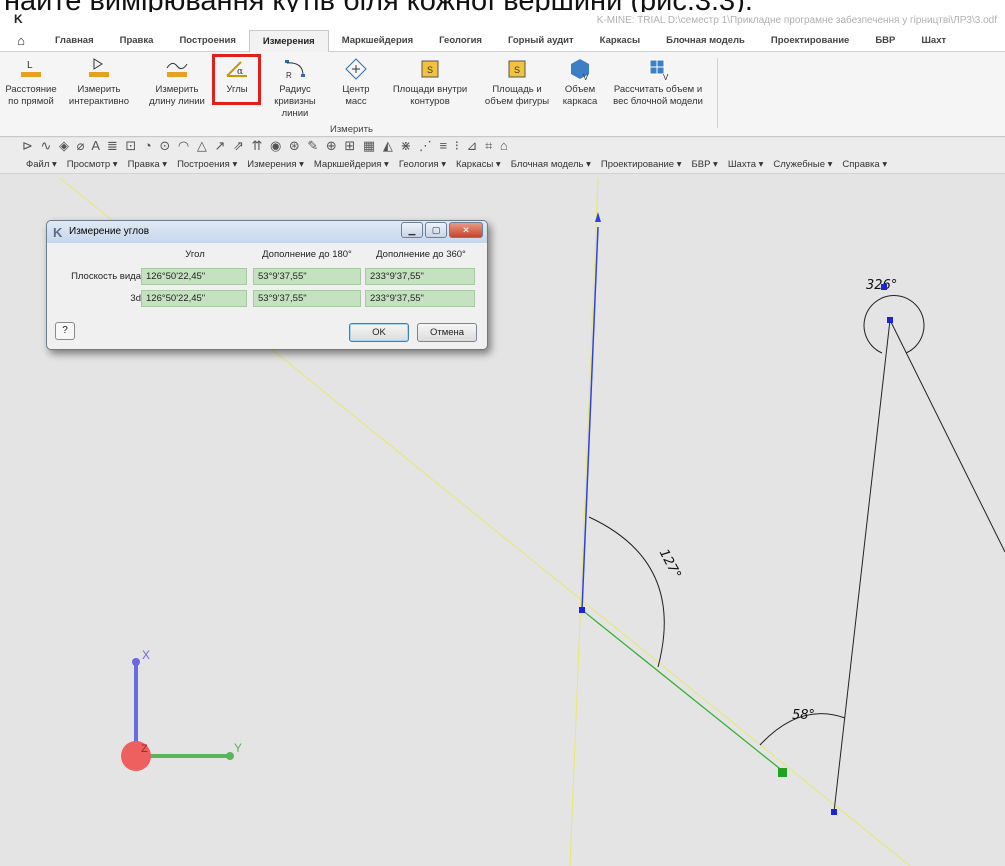  What do you see at coordinates (670, 564) in the screenshot?
I see `angle-label-127: 127°` at bounding box center [670, 564].